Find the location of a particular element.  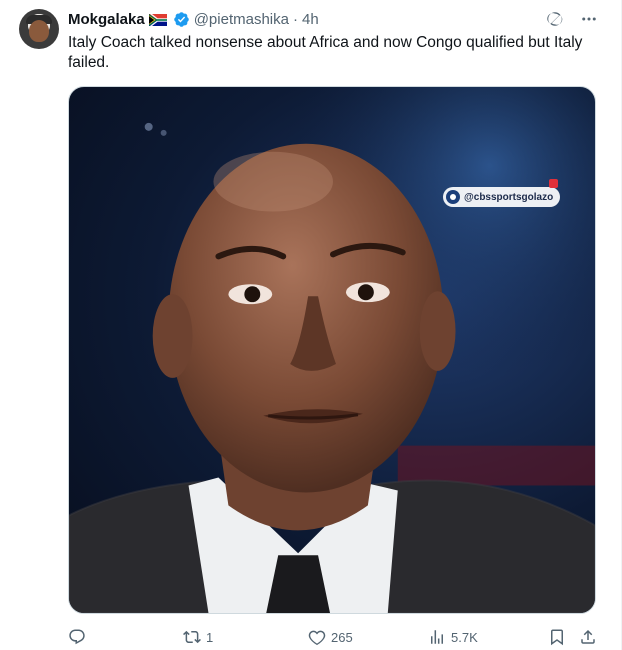

views-count: 5.7K is located at coordinates (464, 637).